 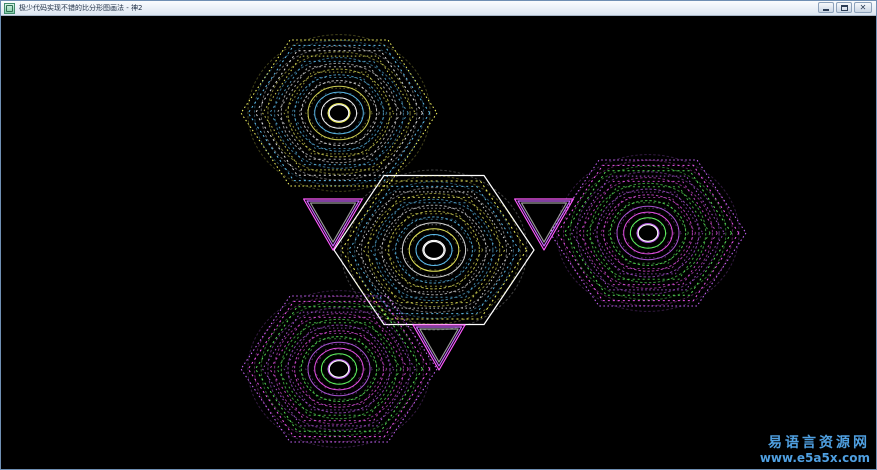 What do you see at coordinates (81, 8) in the screenshot?
I see `window-title: 极少代码实现不错的比分形图画法 - 神2` at bounding box center [81, 8].